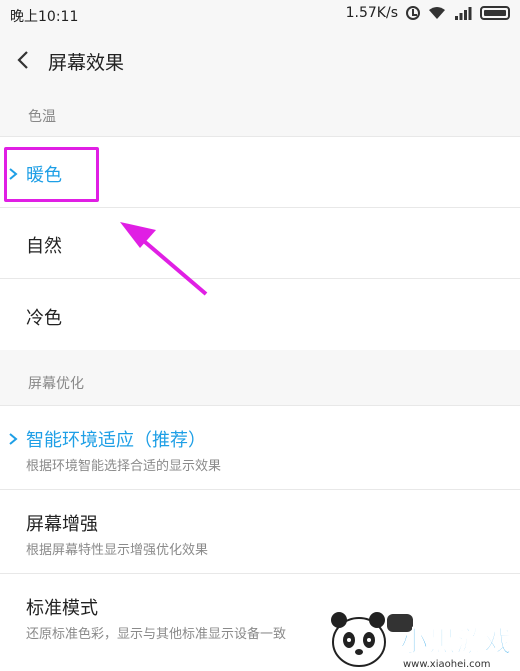  What do you see at coordinates (260, 61) in the screenshot?
I see `page-header: 屏幕效果` at bounding box center [260, 61].